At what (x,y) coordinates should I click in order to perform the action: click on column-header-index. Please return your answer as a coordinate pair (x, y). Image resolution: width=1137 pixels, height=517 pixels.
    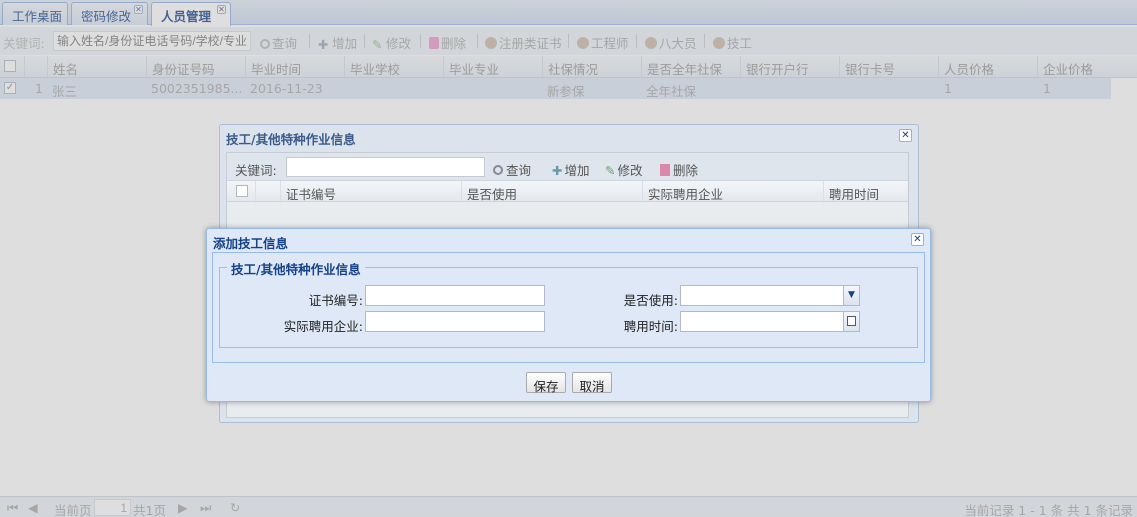
    Looking at the image, I should click on (267, 192).